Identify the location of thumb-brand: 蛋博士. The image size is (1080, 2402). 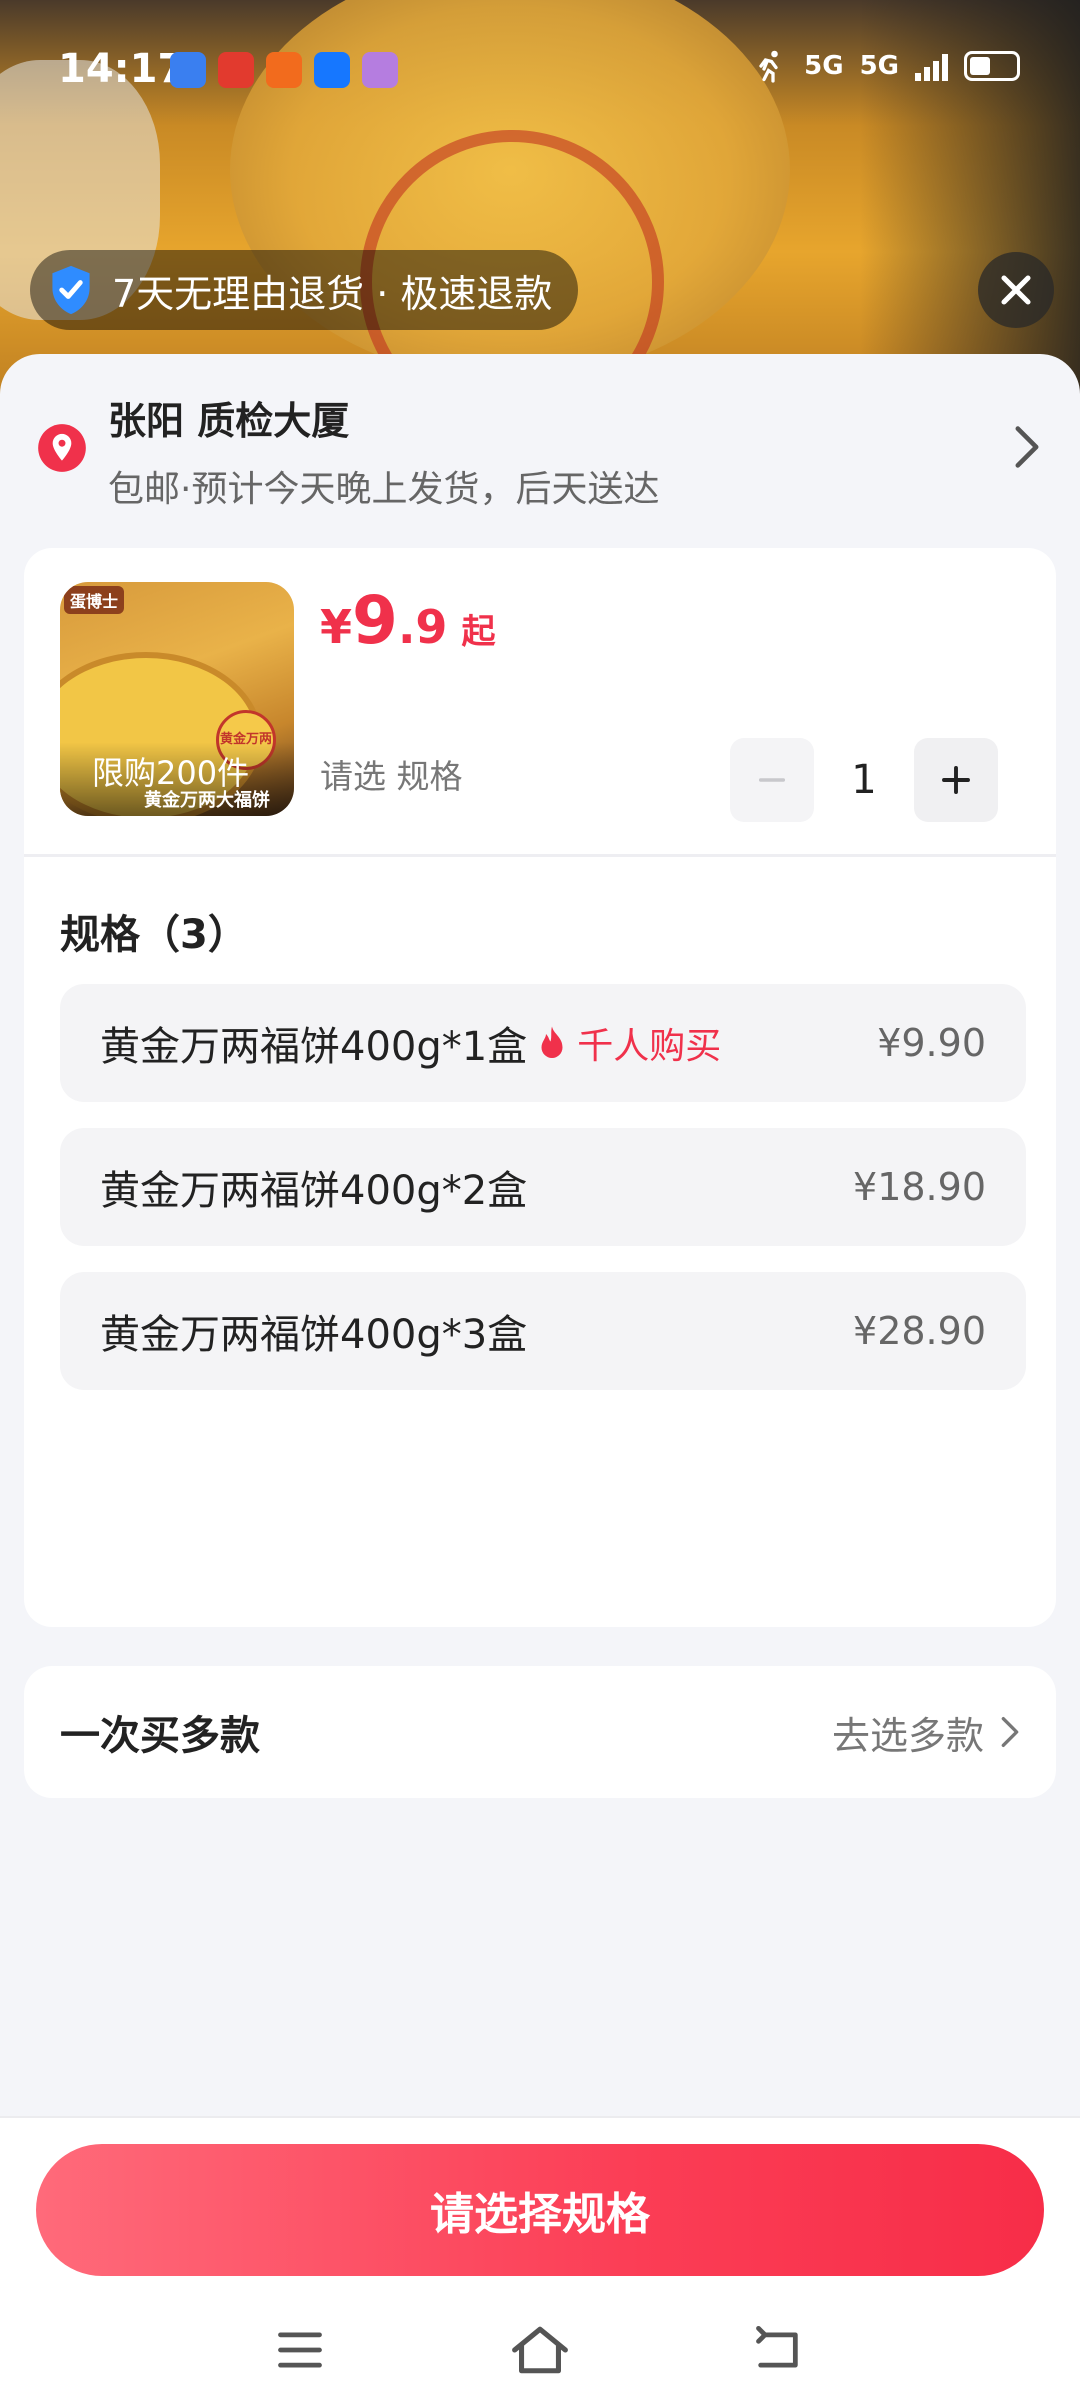
(94, 600).